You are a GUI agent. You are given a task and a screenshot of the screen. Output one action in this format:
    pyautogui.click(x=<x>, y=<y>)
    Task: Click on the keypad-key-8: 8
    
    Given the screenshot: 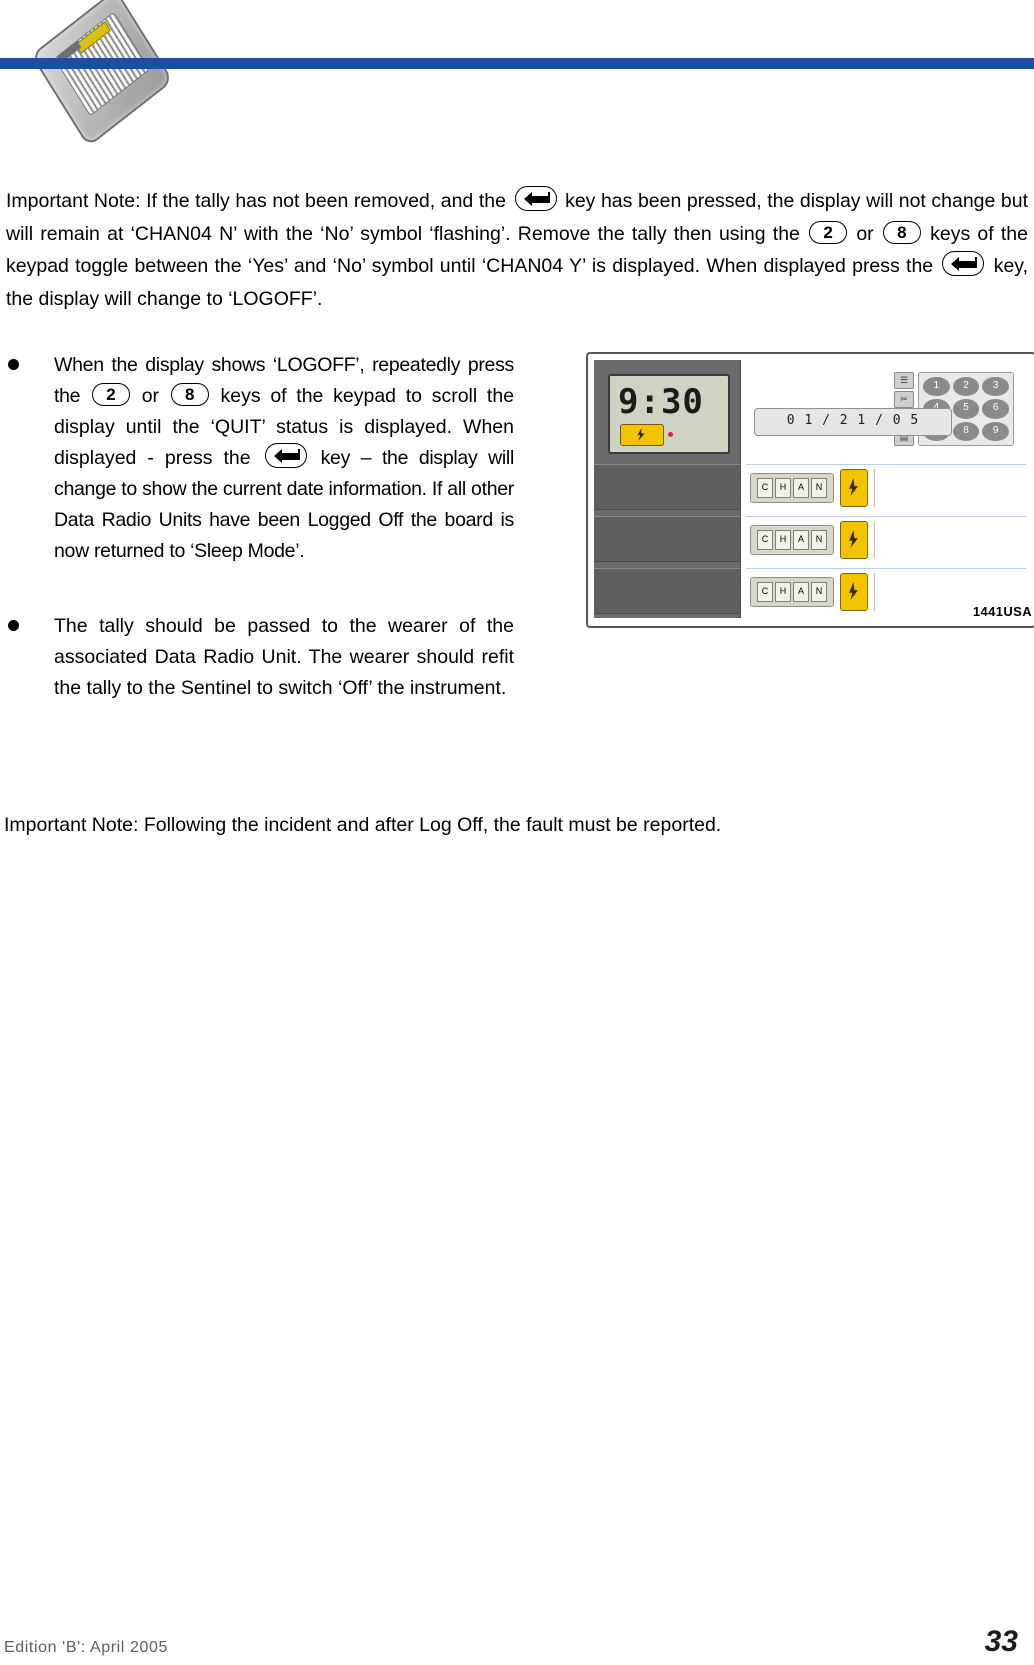 What is the action you would take?
    pyautogui.click(x=966, y=431)
    